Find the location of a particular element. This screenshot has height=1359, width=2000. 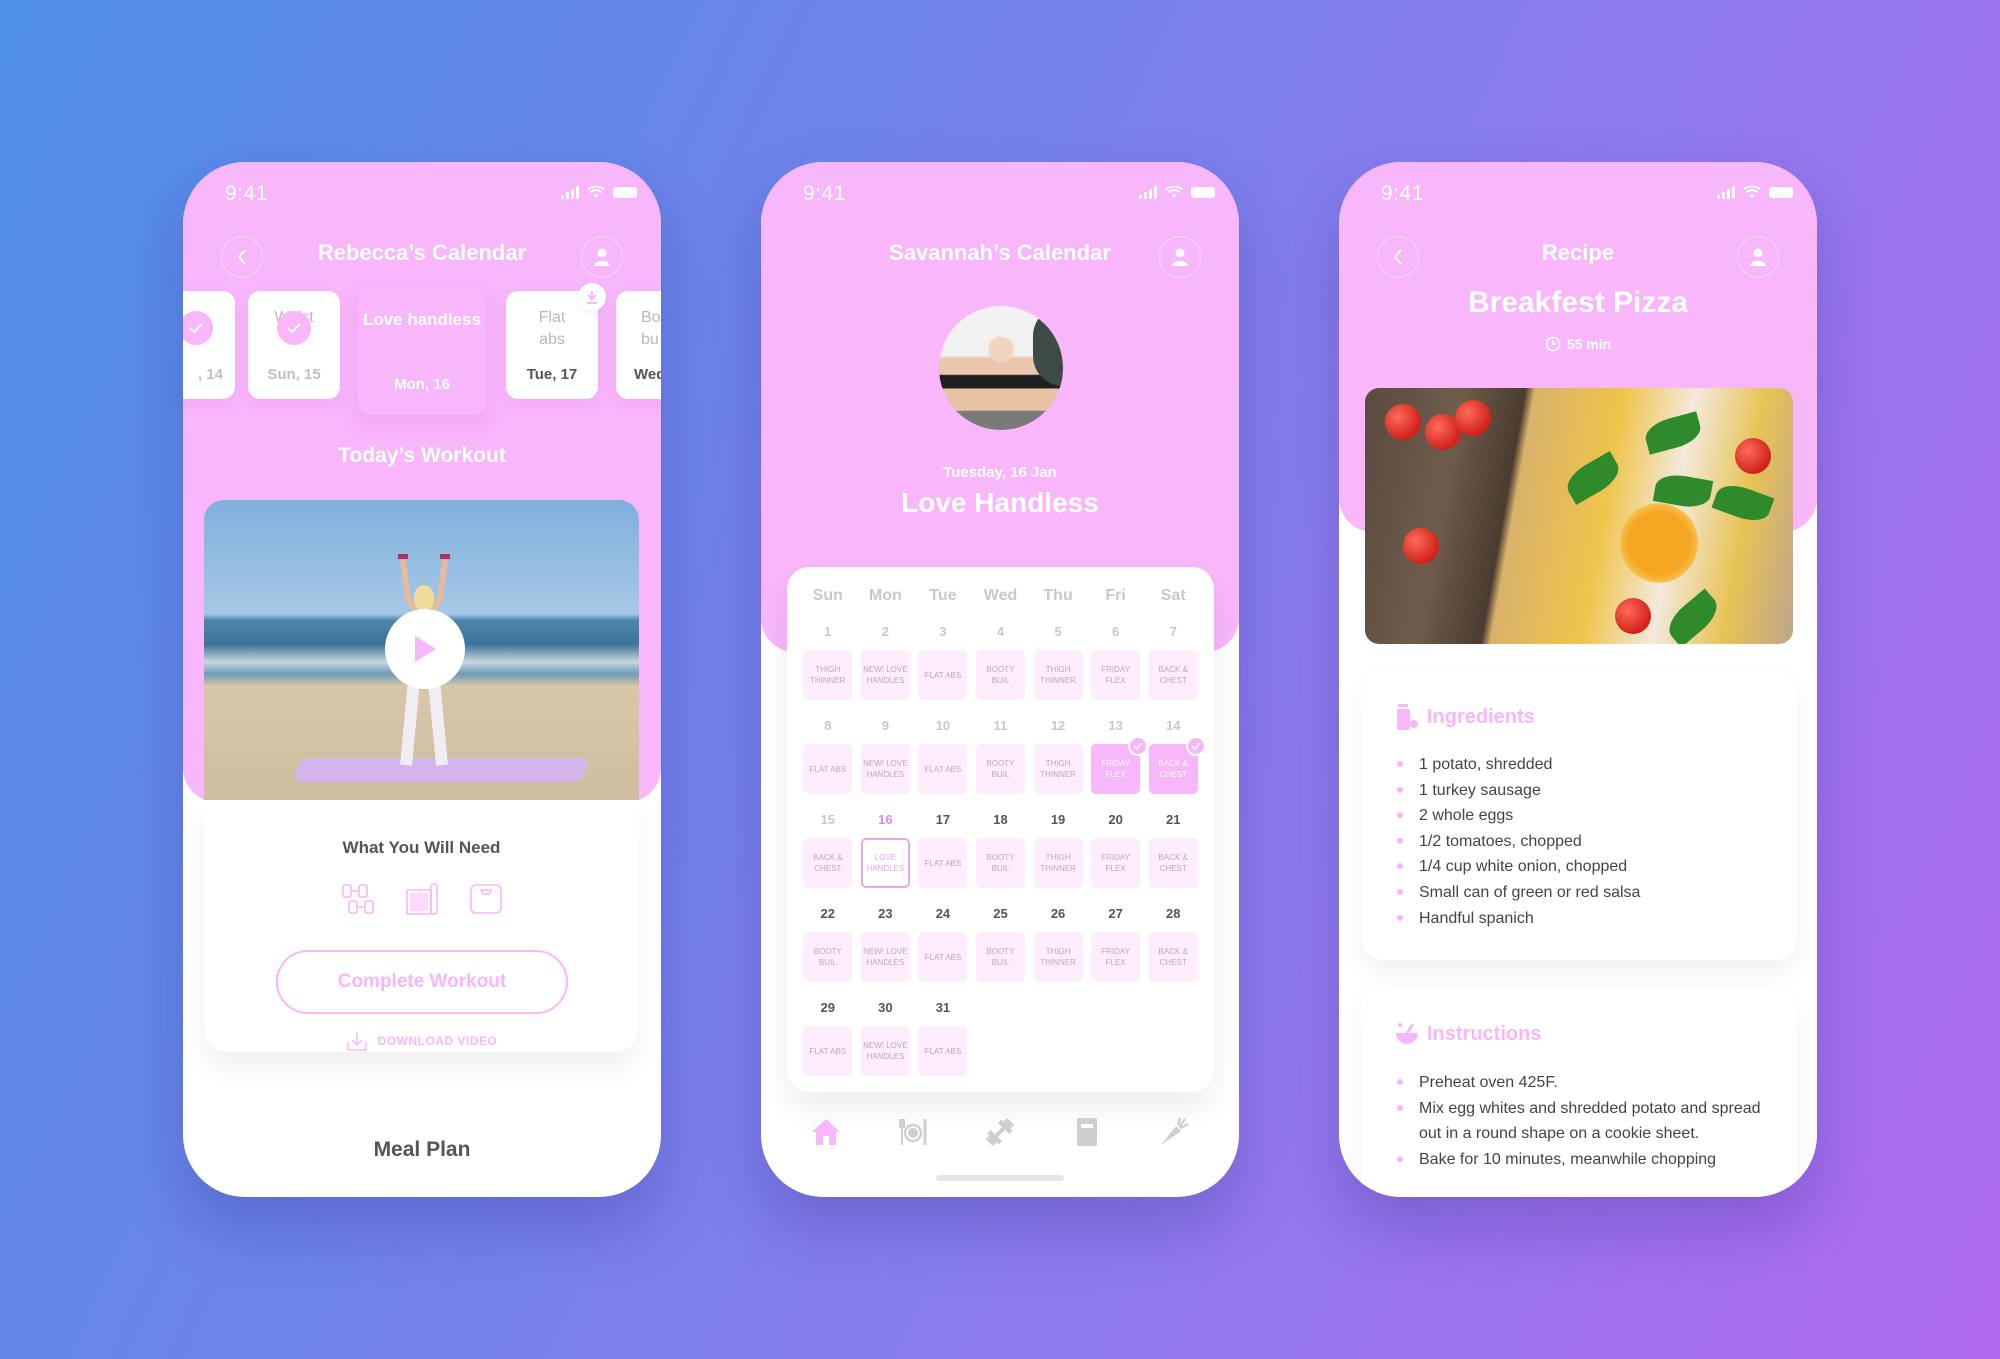

workout-label: FRIDAY FLEX is located at coordinates (1115, 675).